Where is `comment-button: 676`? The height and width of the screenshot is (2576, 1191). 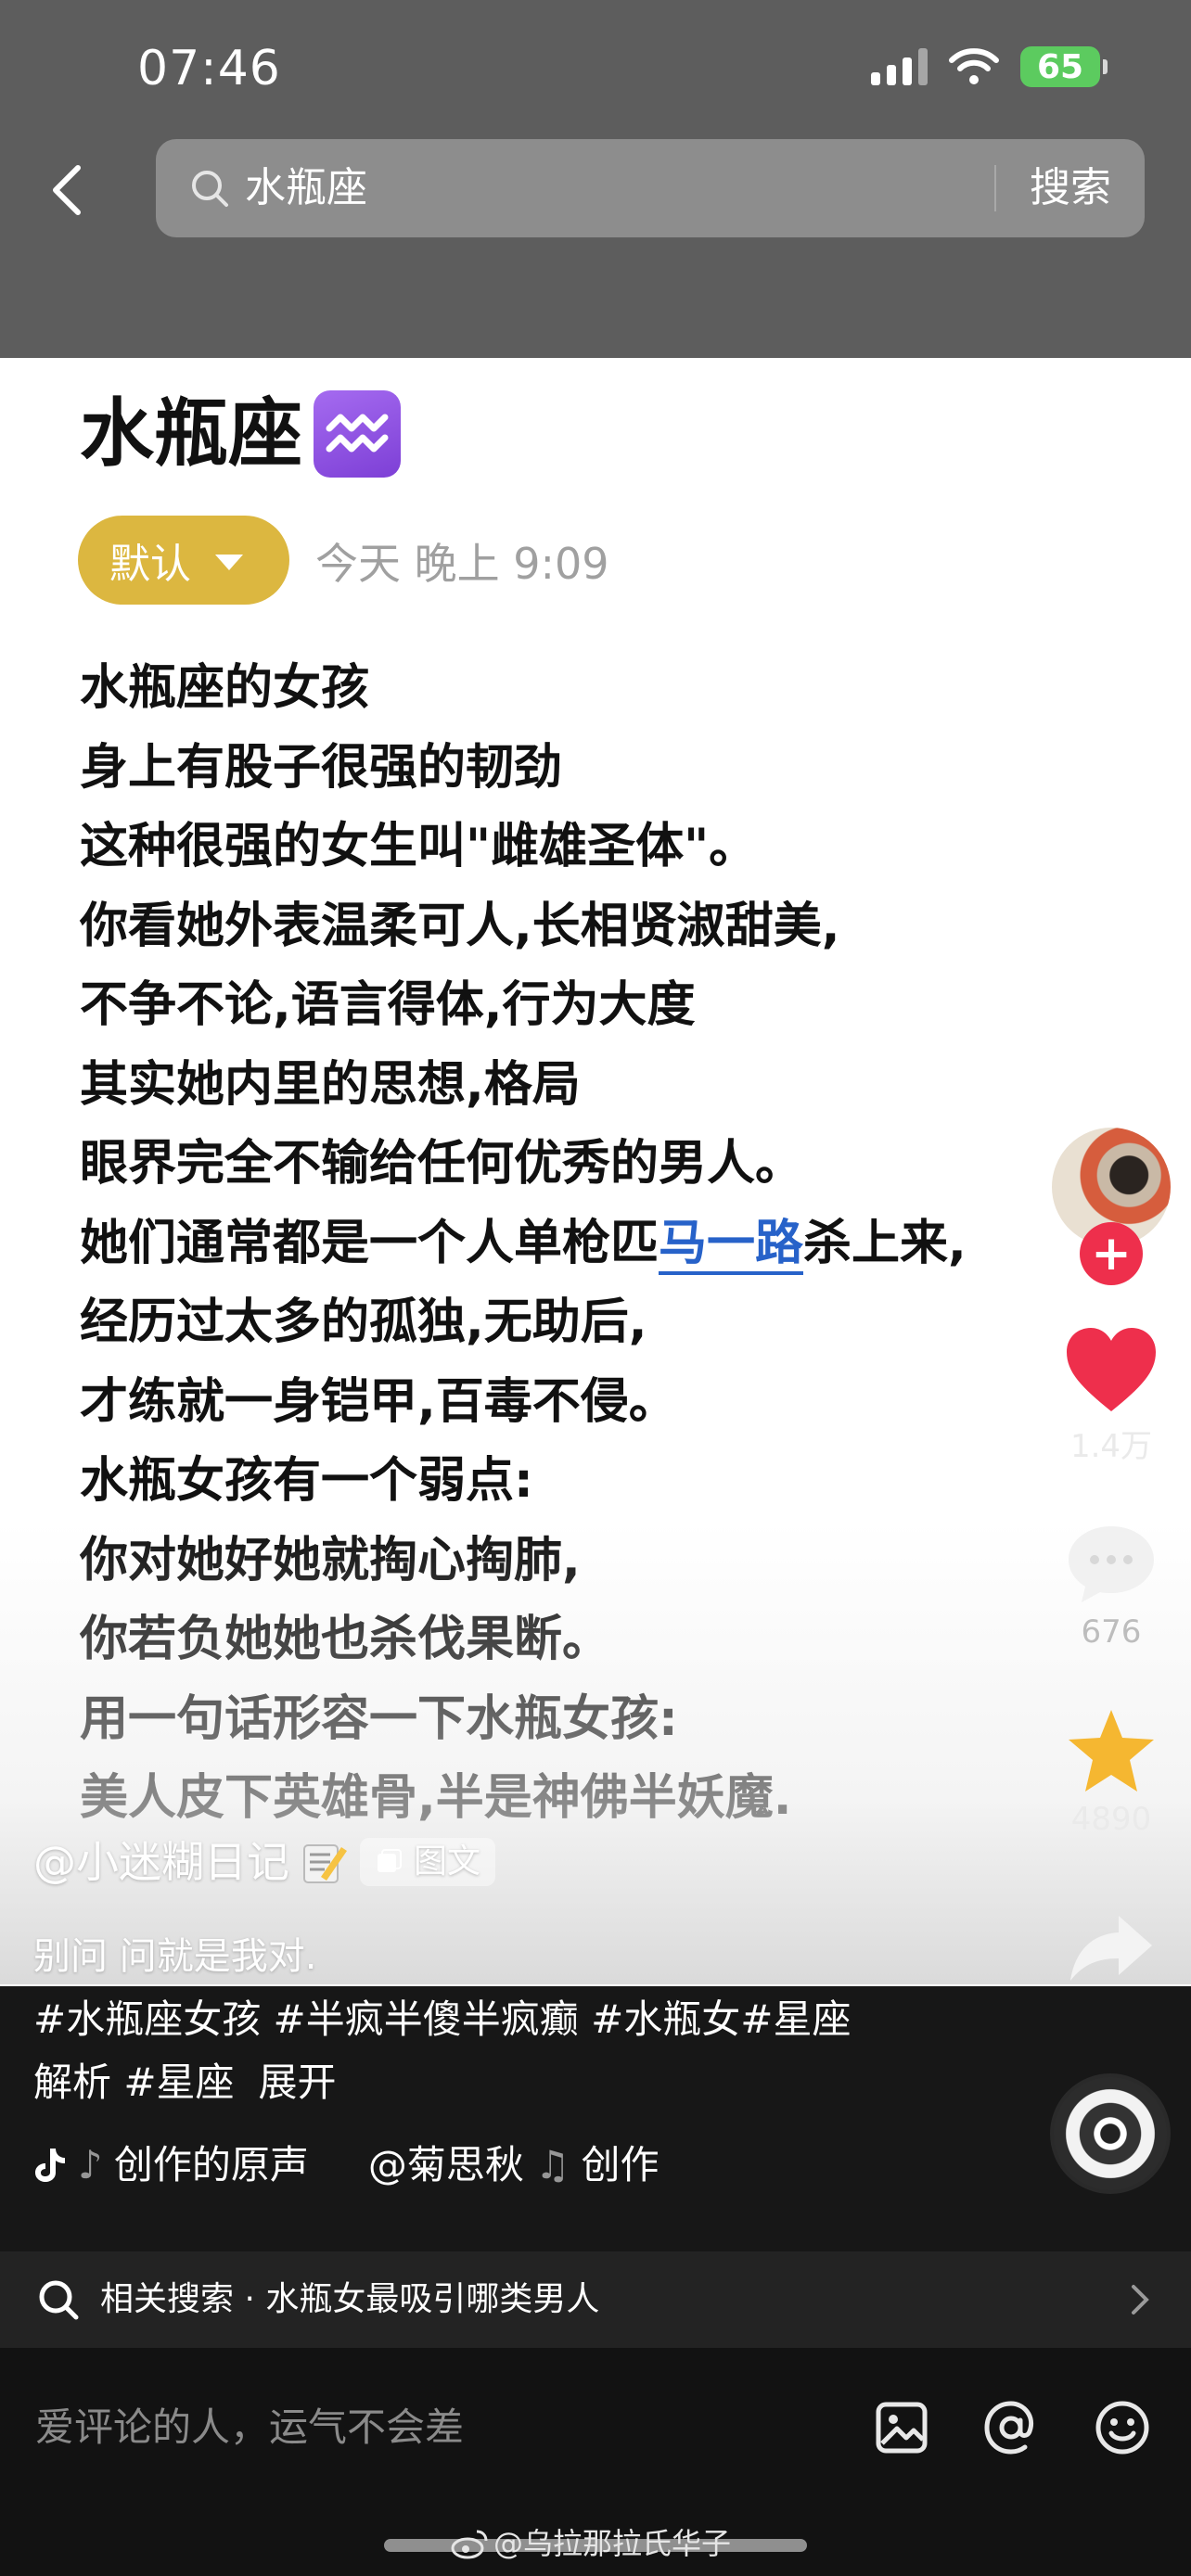
comment-button: 676 is located at coordinates (1111, 1586).